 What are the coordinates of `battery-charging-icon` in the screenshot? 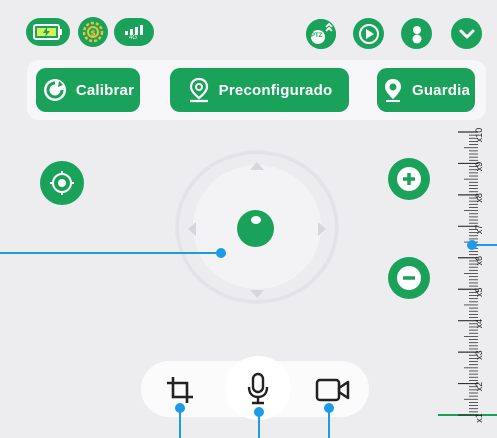 It's located at (47, 32).